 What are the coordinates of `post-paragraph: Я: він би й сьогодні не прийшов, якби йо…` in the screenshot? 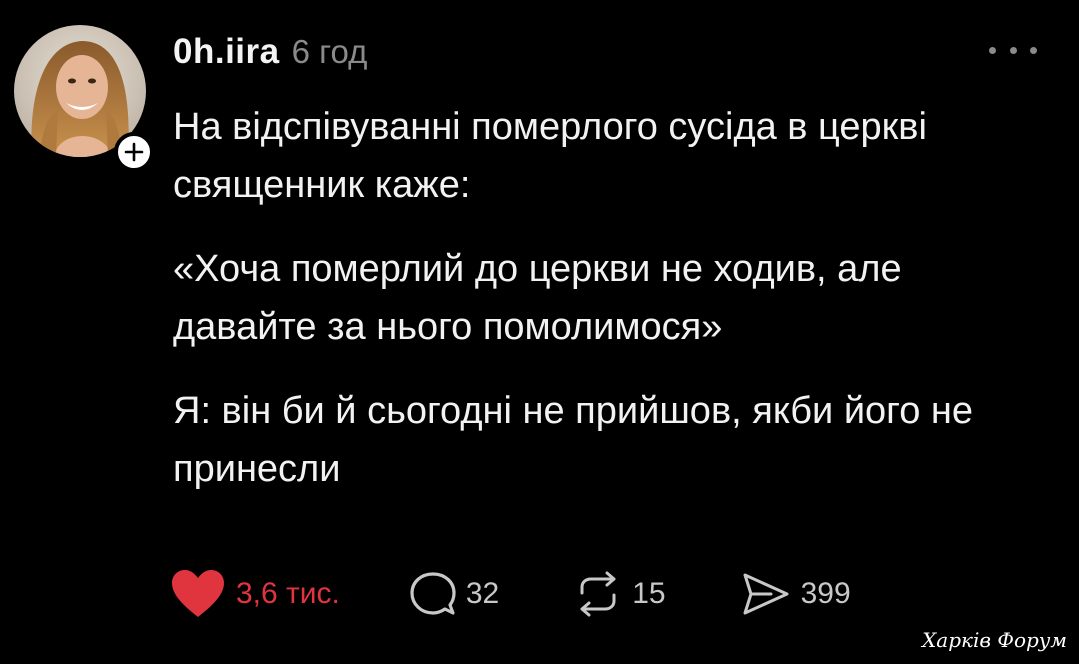 It's located at (573, 440).